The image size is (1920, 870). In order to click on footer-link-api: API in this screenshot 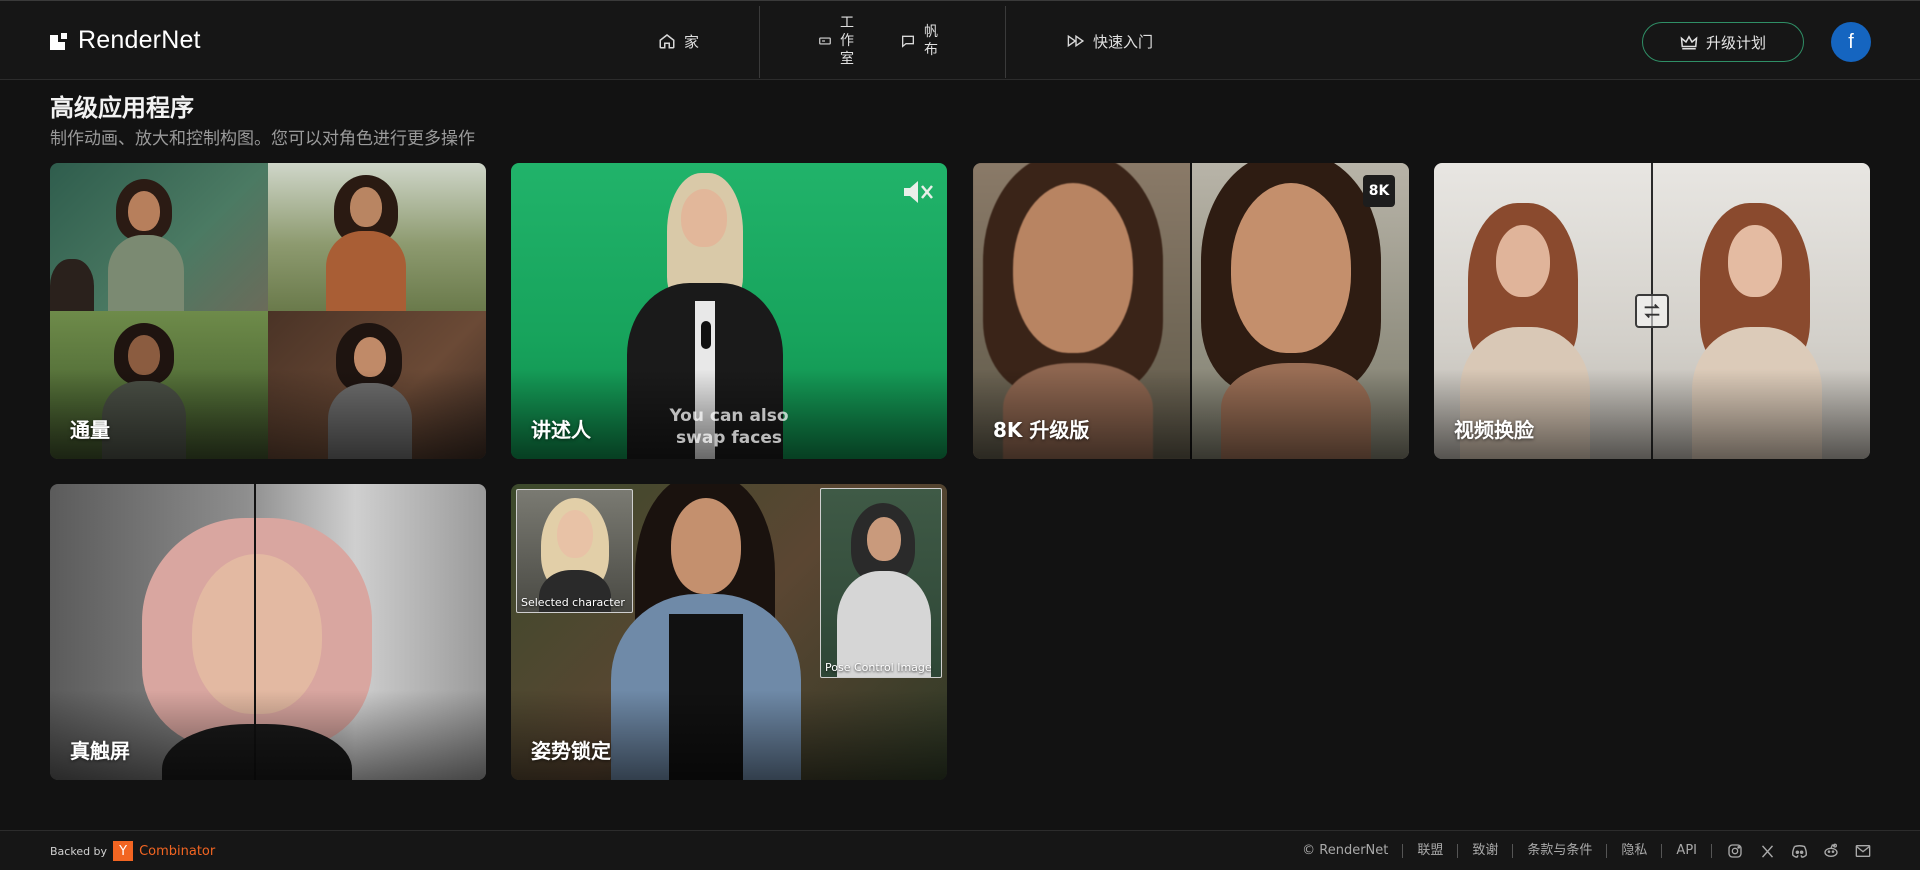, I will do `click(1687, 851)`.